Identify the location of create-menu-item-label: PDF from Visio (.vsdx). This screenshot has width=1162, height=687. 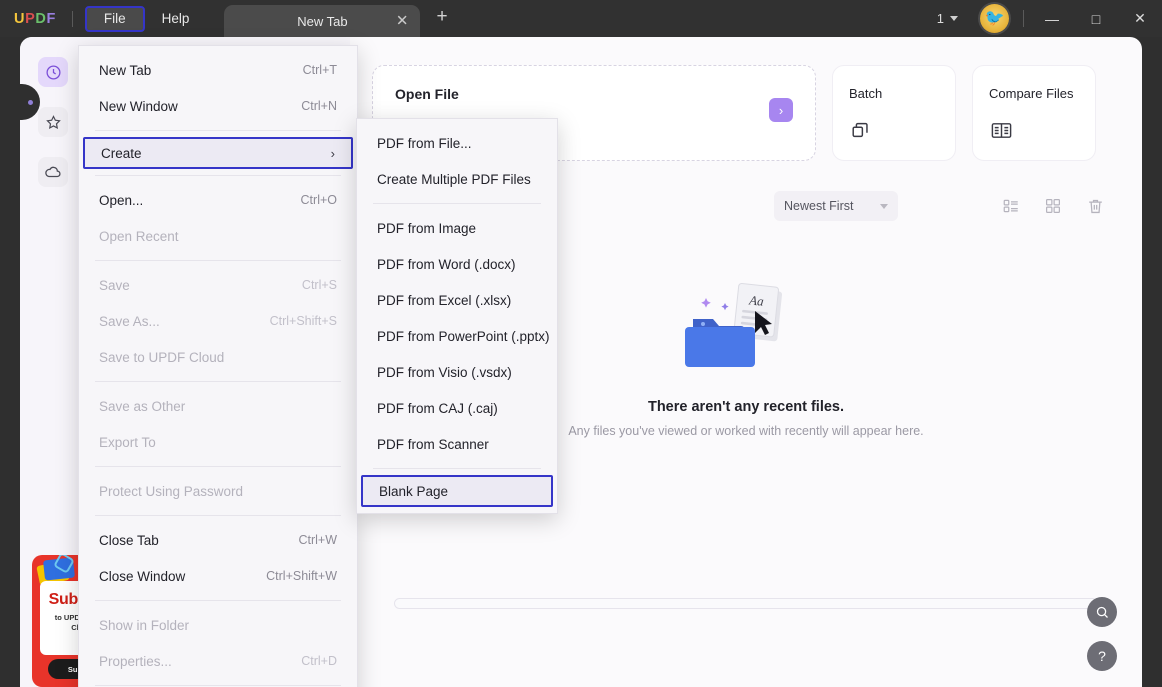
(444, 372).